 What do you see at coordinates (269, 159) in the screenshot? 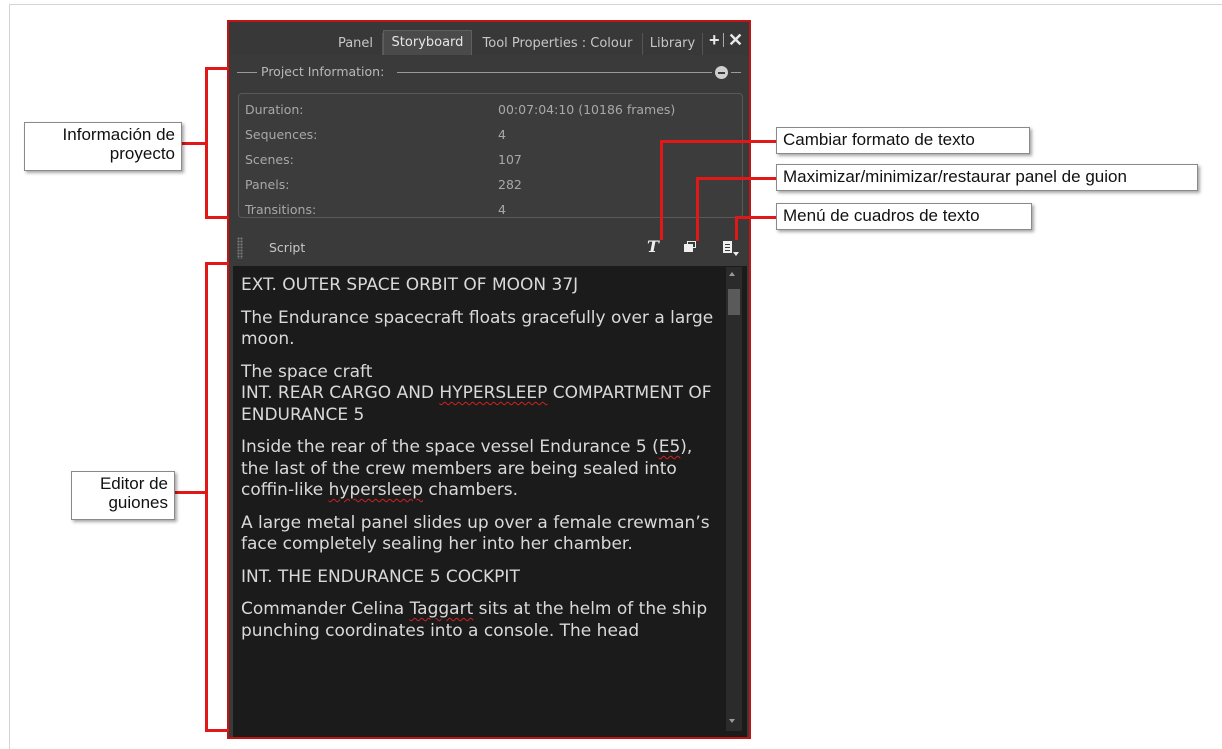
I see `info-label: Scenes:` at bounding box center [269, 159].